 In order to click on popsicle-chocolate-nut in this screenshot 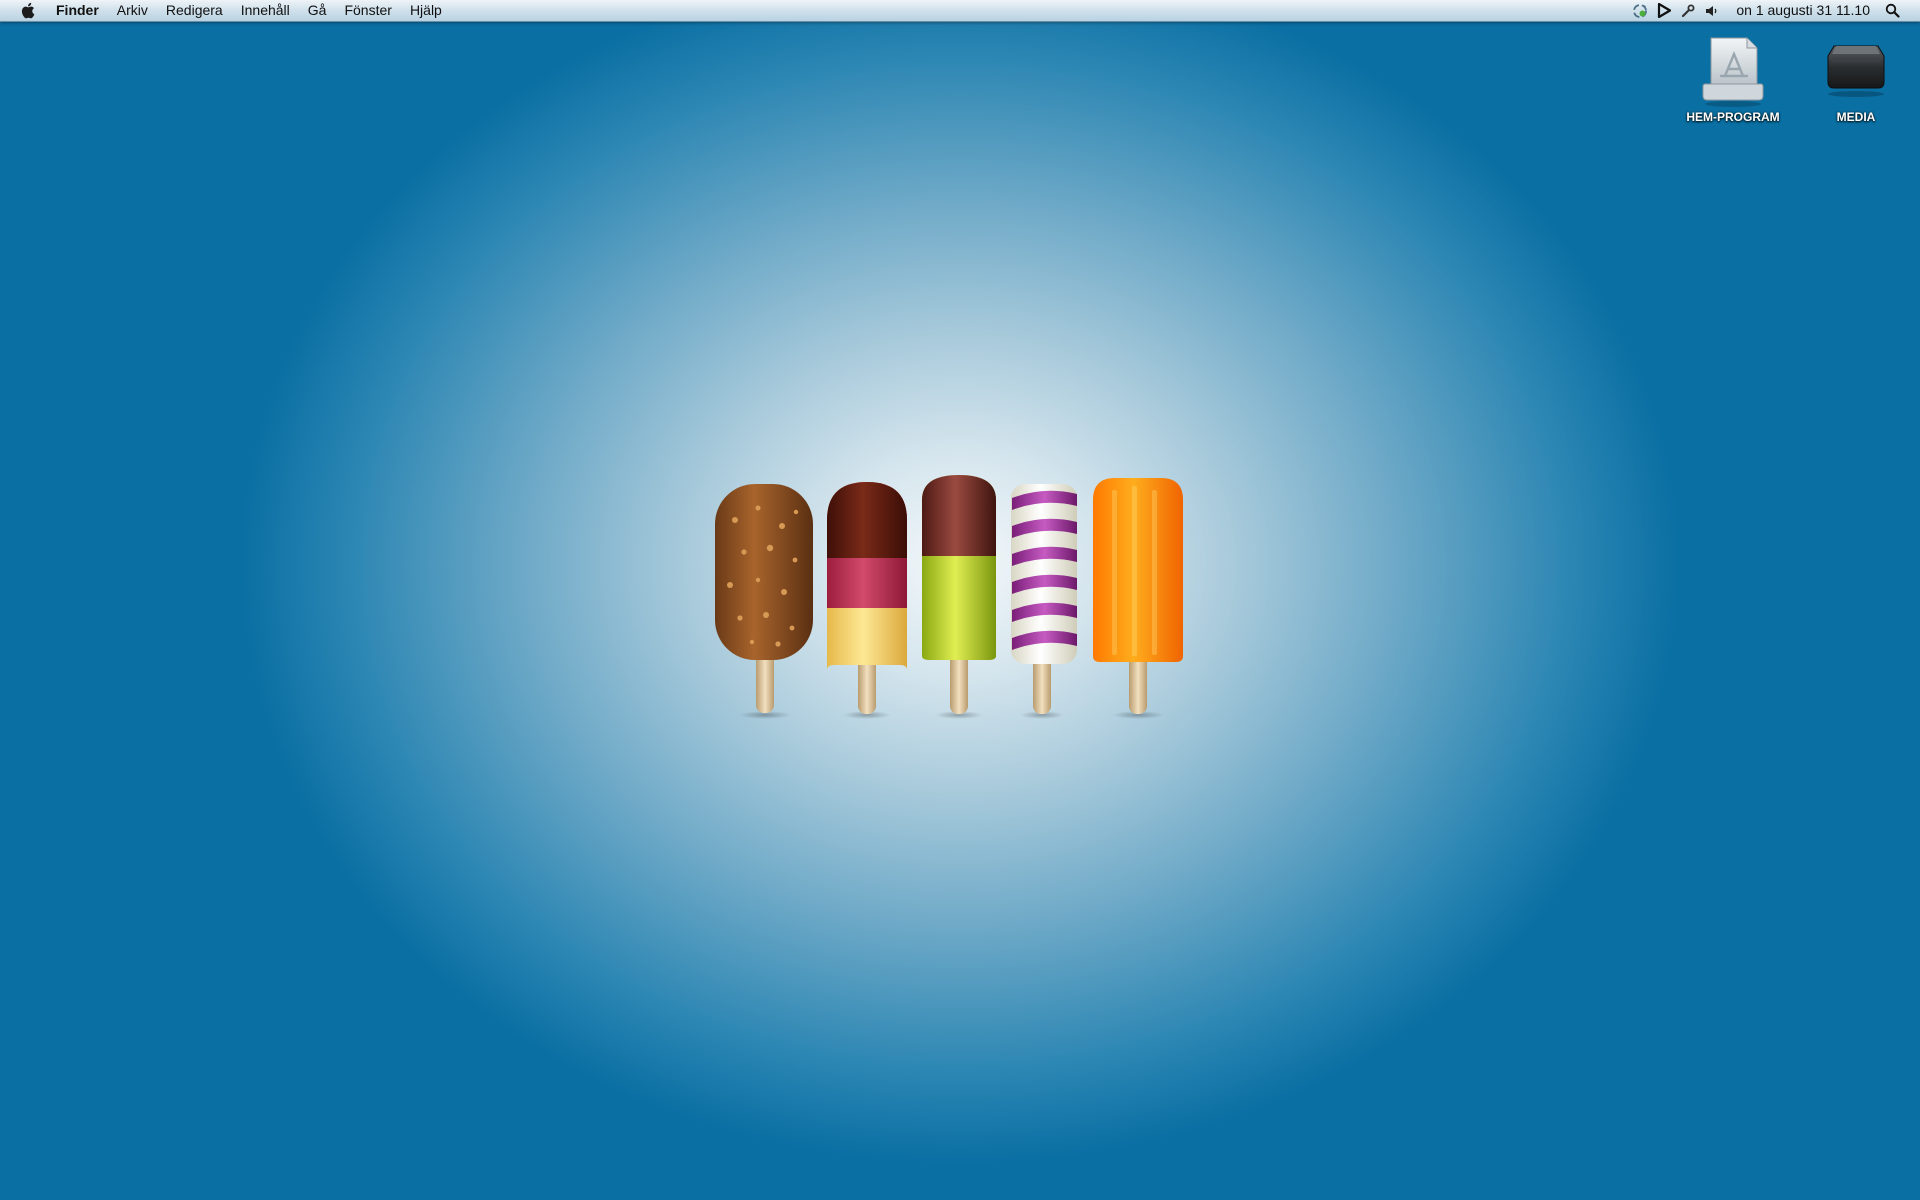, I will do `click(764, 601)`.